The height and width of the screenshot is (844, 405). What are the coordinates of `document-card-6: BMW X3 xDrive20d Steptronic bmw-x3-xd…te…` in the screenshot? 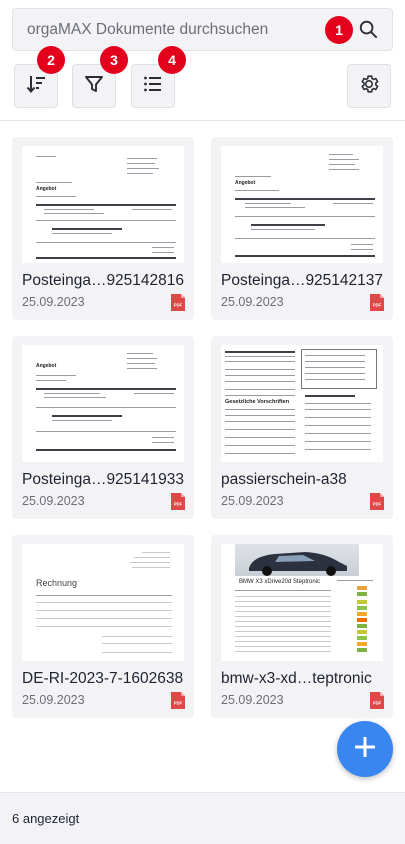 It's located at (302, 626).